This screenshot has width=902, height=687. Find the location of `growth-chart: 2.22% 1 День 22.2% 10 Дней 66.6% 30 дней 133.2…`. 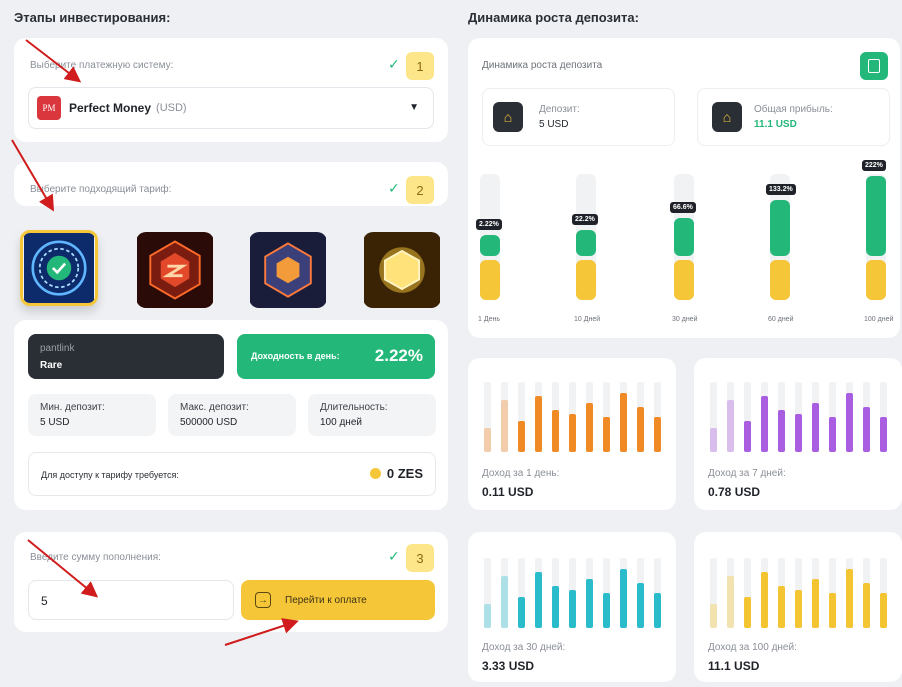

growth-chart: 2.22% 1 День 22.2% 10 Дней 66.6% 30 дней 133.2… is located at coordinates (684, 249).